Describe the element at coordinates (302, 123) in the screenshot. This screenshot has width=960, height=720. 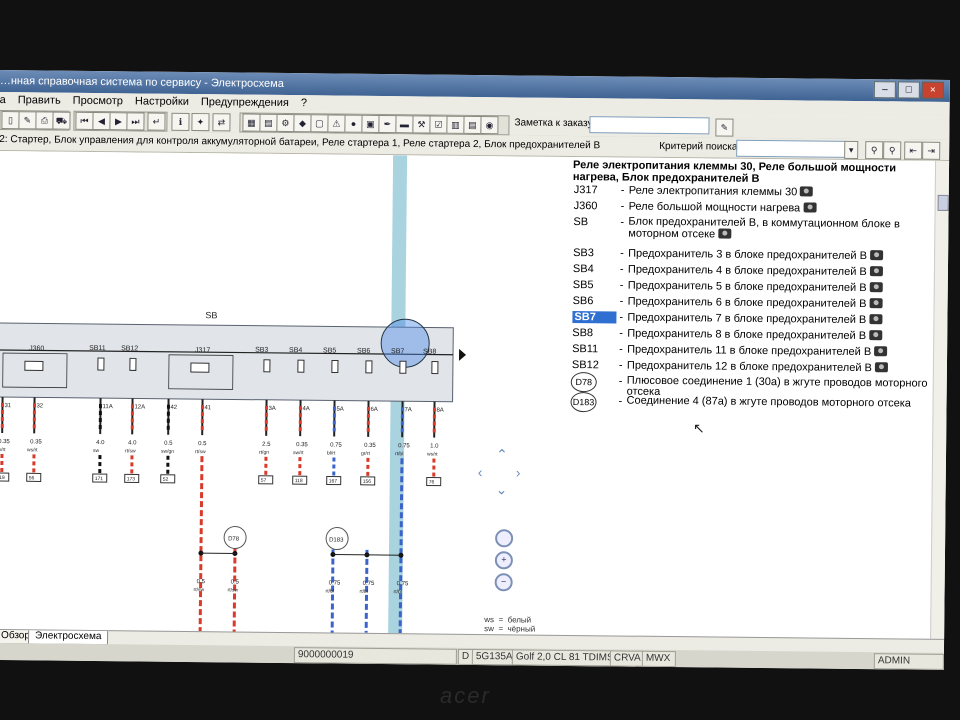
I see `eraser-icon: ◆` at that location.